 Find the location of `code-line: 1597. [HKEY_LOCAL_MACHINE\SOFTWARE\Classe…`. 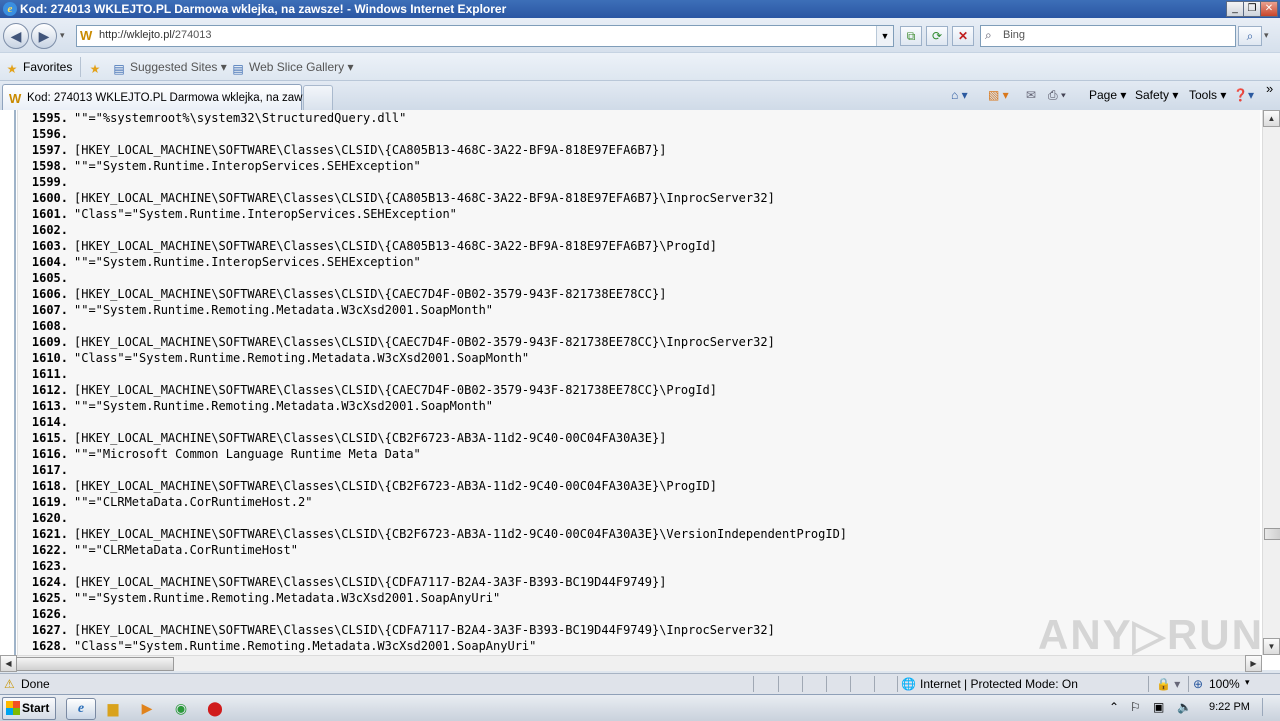

code-line: 1597. [HKEY_LOCAL_MACHINE\SOFTWARE\Classe… is located at coordinates (639, 150).